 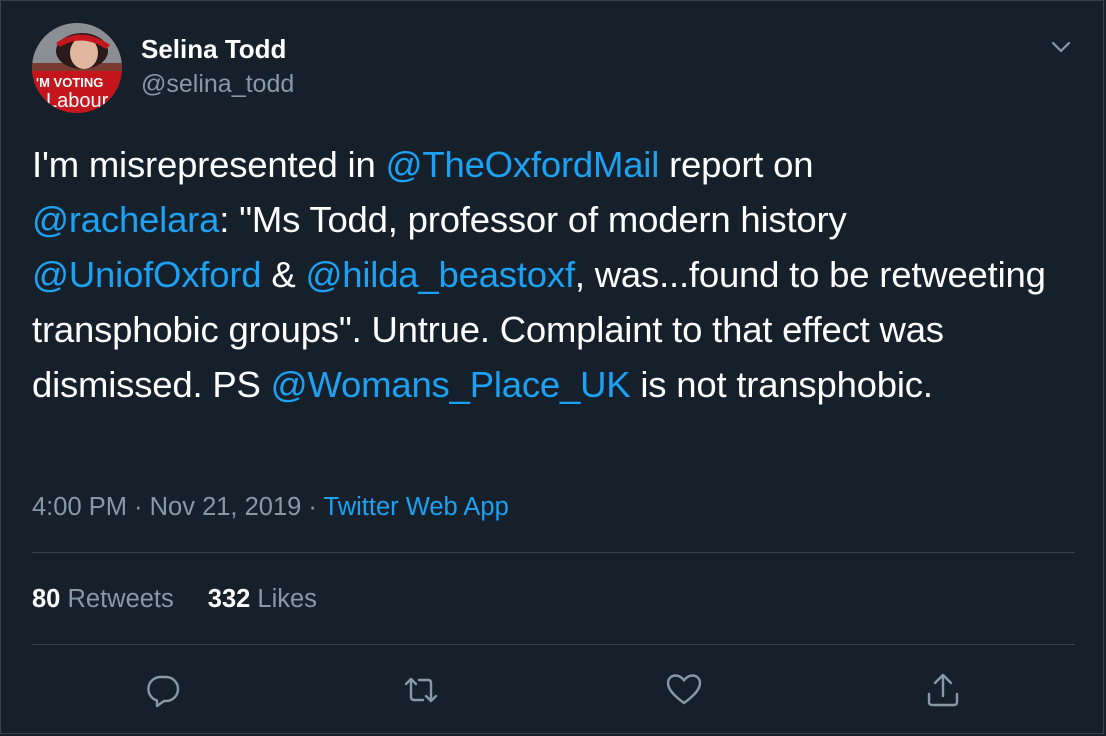 What do you see at coordinates (736, 164) in the screenshot?
I see `tweet-text-segment: report on` at bounding box center [736, 164].